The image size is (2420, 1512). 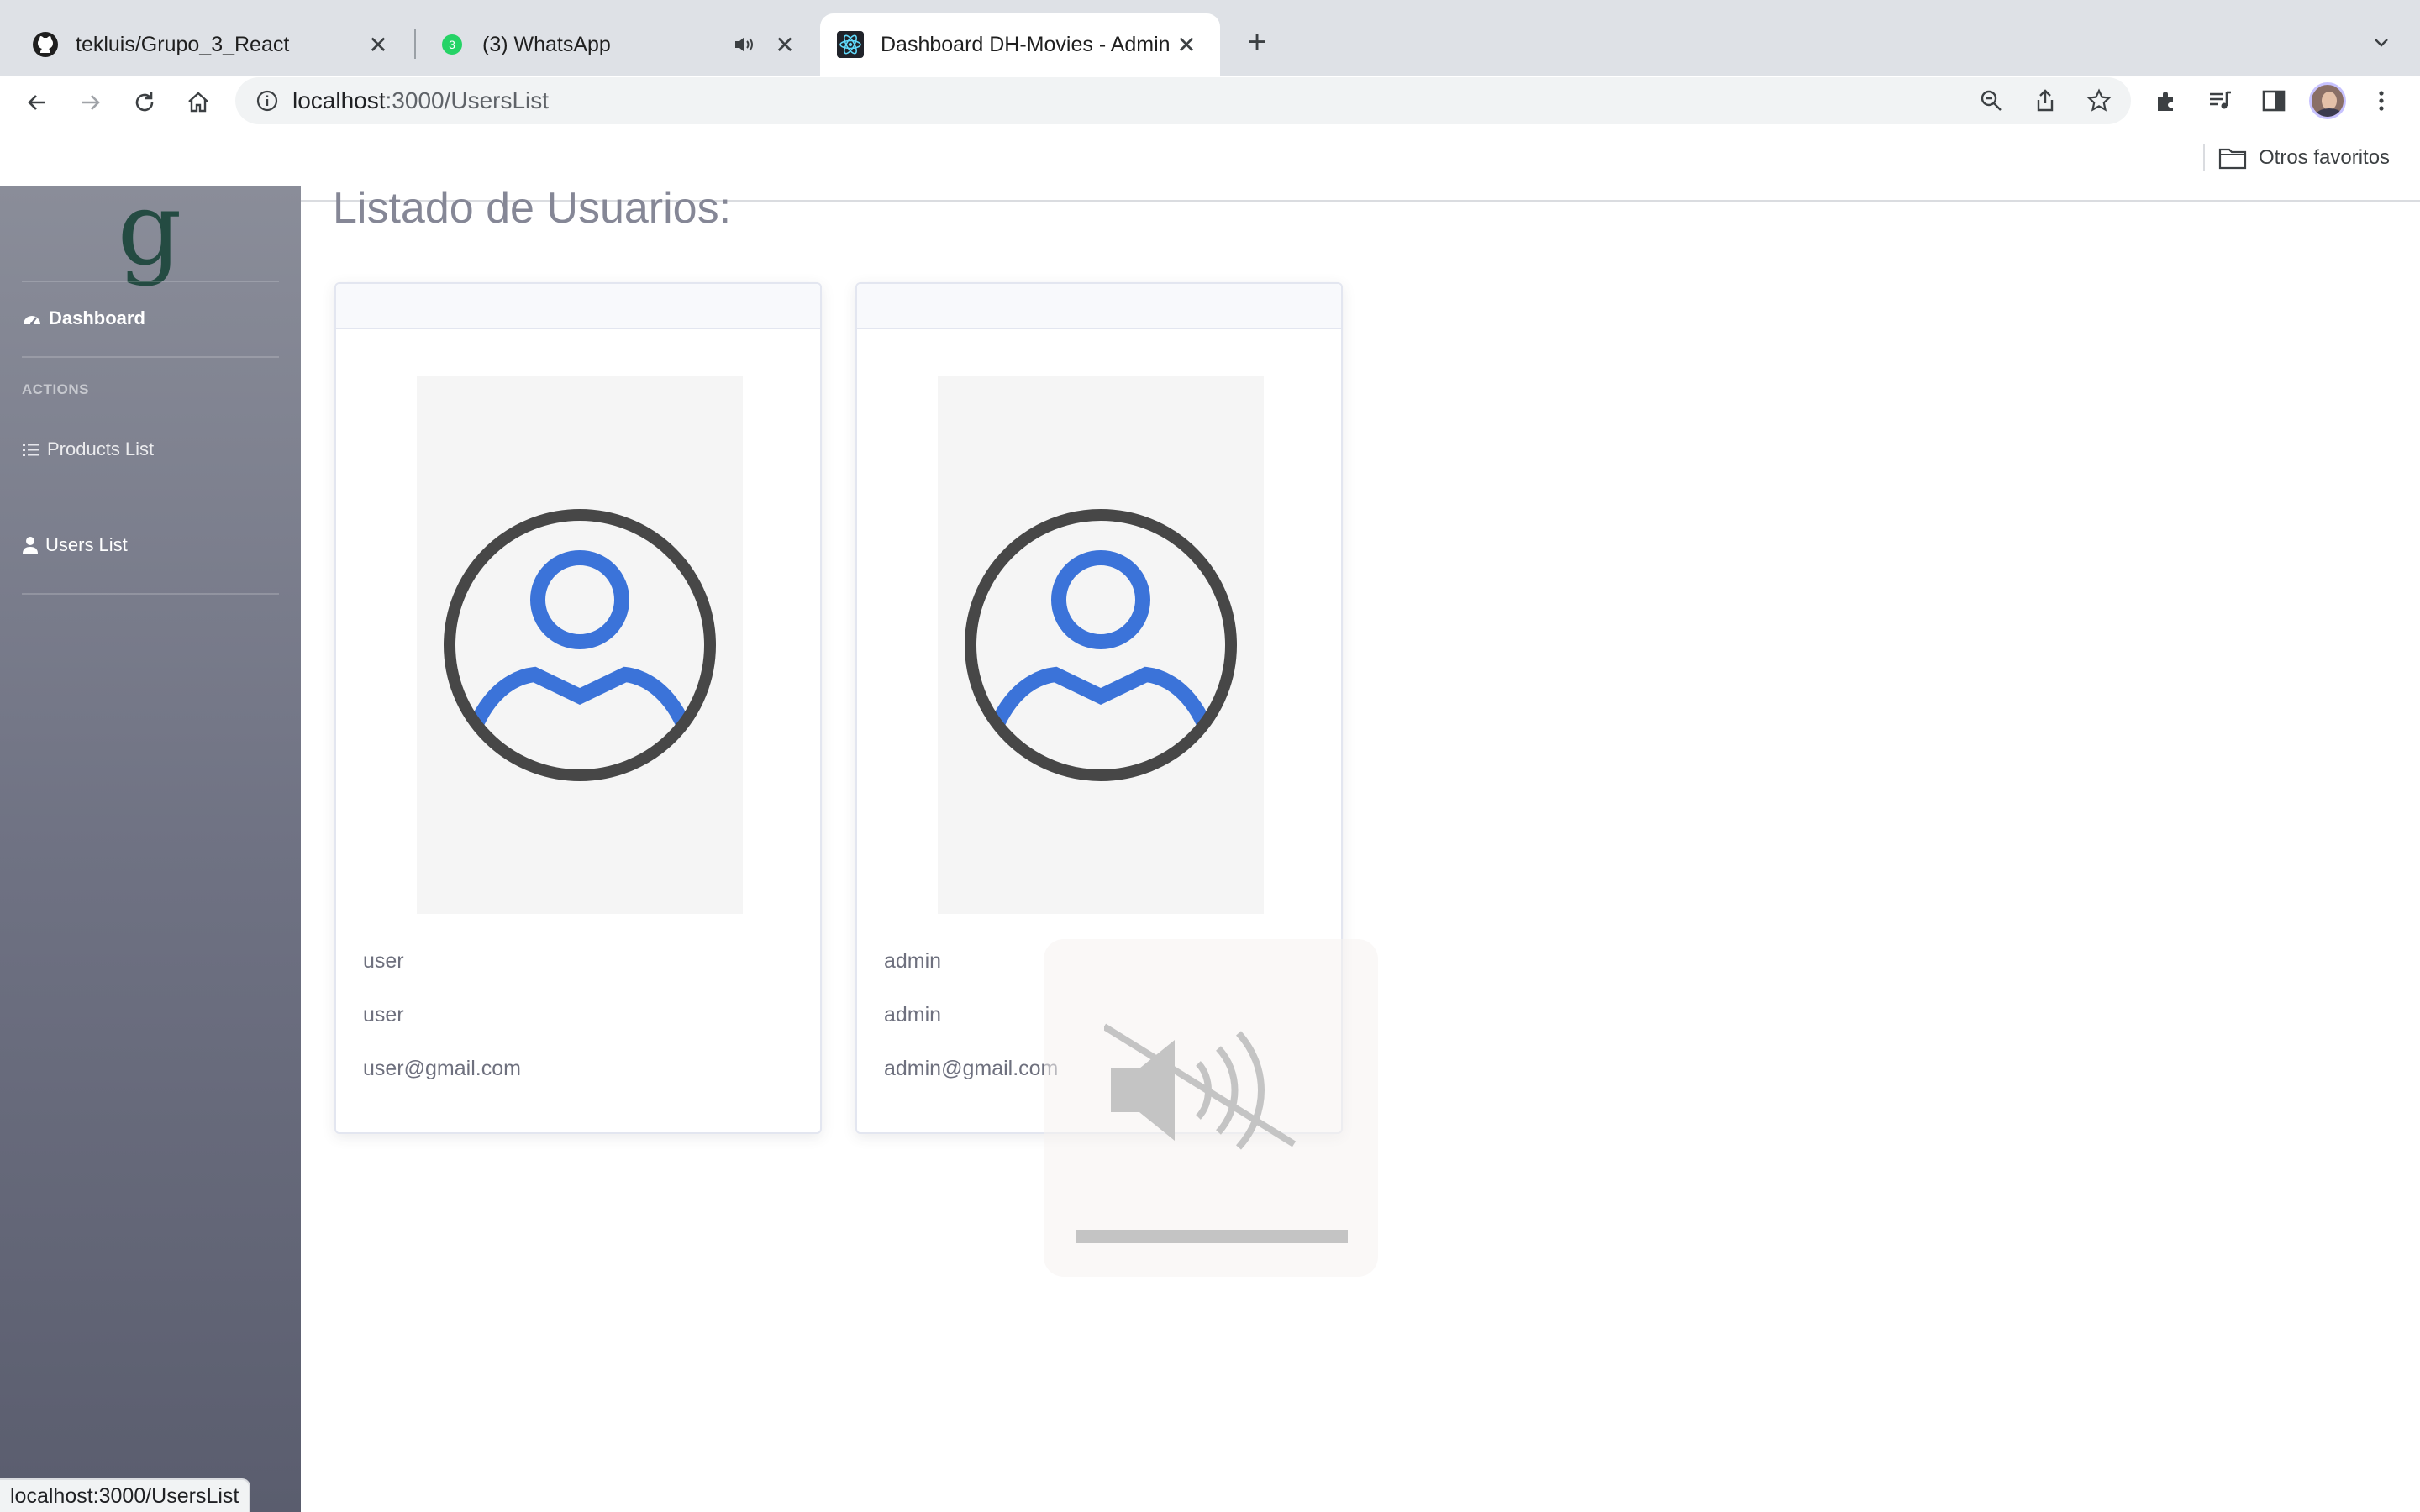 I want to click on sidebar-item-products: Products List, so click(x=88, y=449).